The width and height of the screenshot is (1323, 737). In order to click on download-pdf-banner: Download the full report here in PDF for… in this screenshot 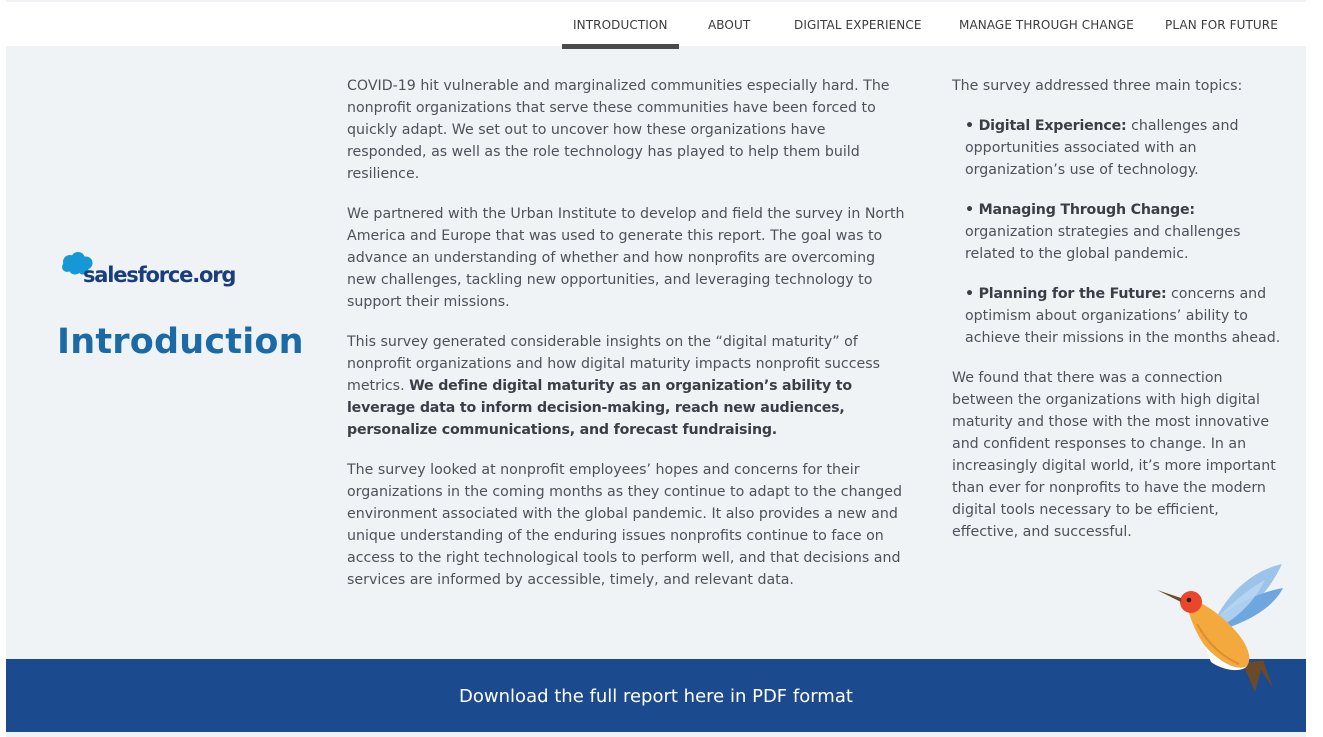, I will do `click(656, 695)`.